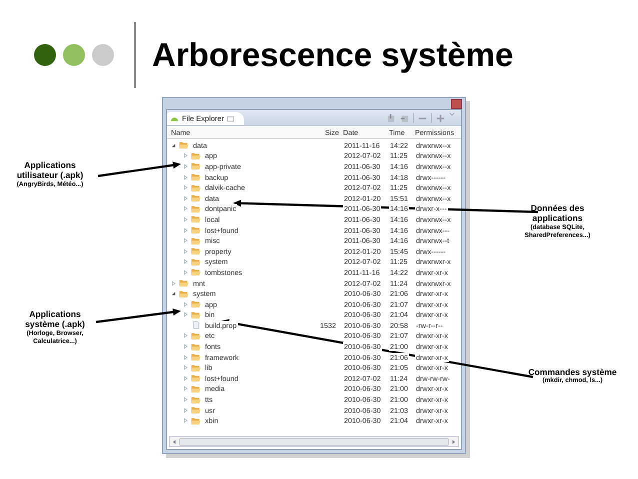 Image resolution: width=638 pixels, height=479 pixels. I want to click on view-menu-icon, so click(452, 114).